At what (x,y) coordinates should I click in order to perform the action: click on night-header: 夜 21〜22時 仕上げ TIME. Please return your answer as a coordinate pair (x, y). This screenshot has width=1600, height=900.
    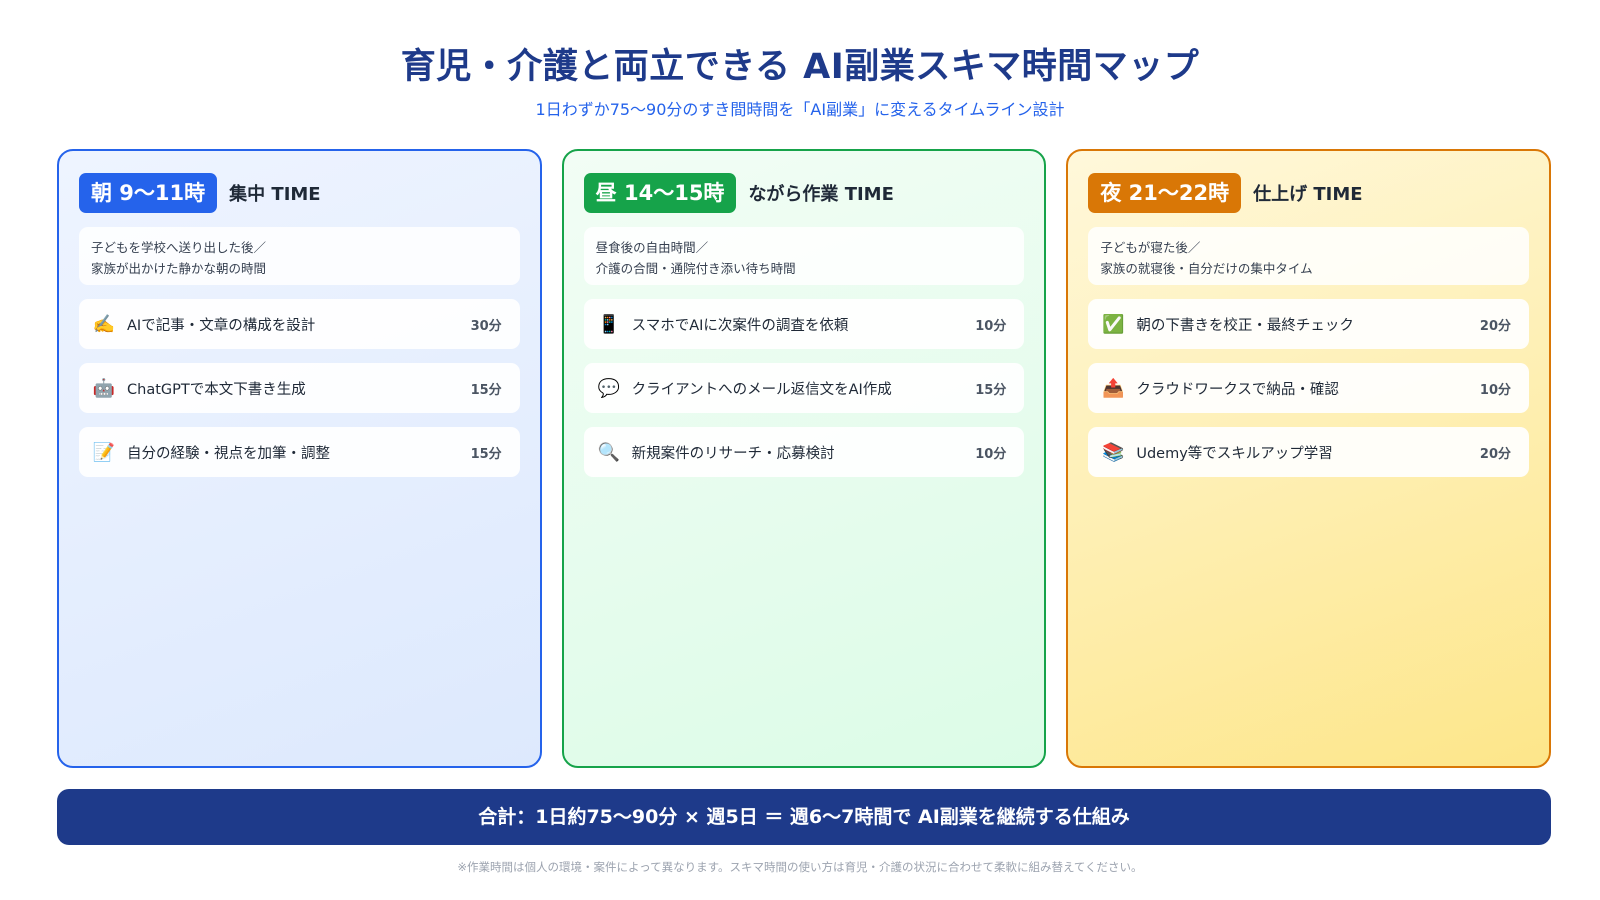
    Looking at the image, I should click on (1308, 193).